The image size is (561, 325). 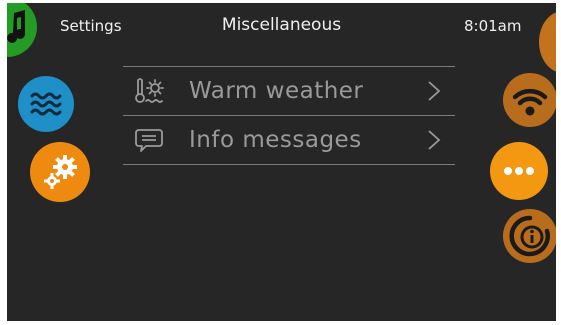 I want to click on menu-item-label: Warm weather, so click(x=276, y=91).